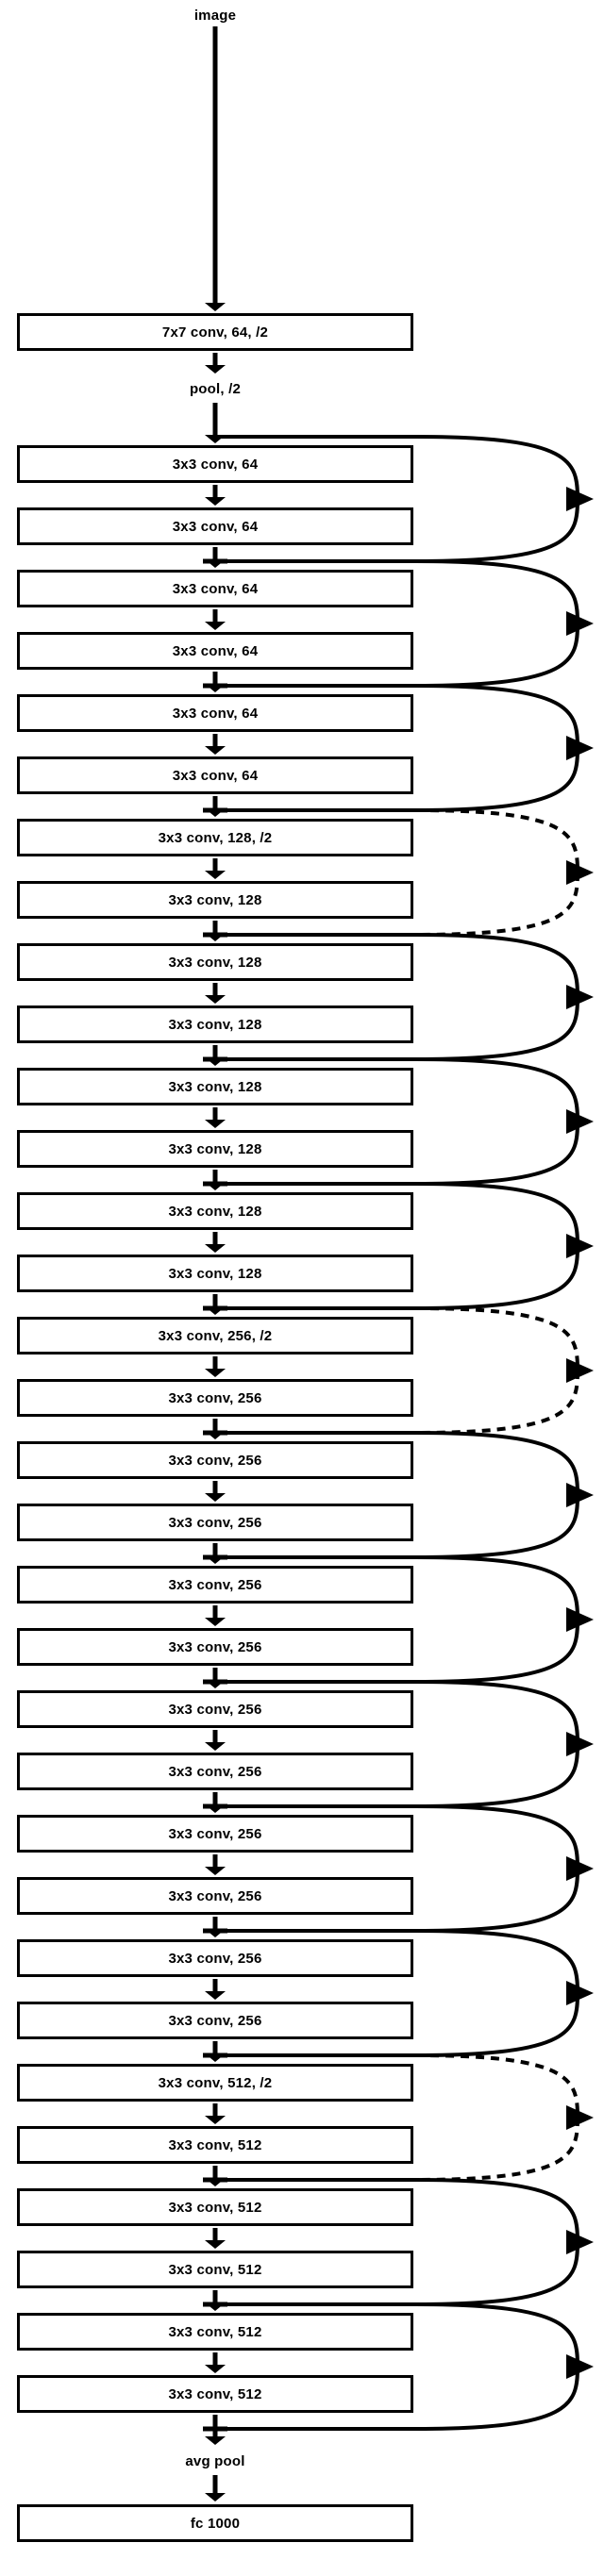 The width and height of the screenshot is (604, 2576). I want to click on layer-box-n21: 3x3 conv, 256, so click(215, 1585).